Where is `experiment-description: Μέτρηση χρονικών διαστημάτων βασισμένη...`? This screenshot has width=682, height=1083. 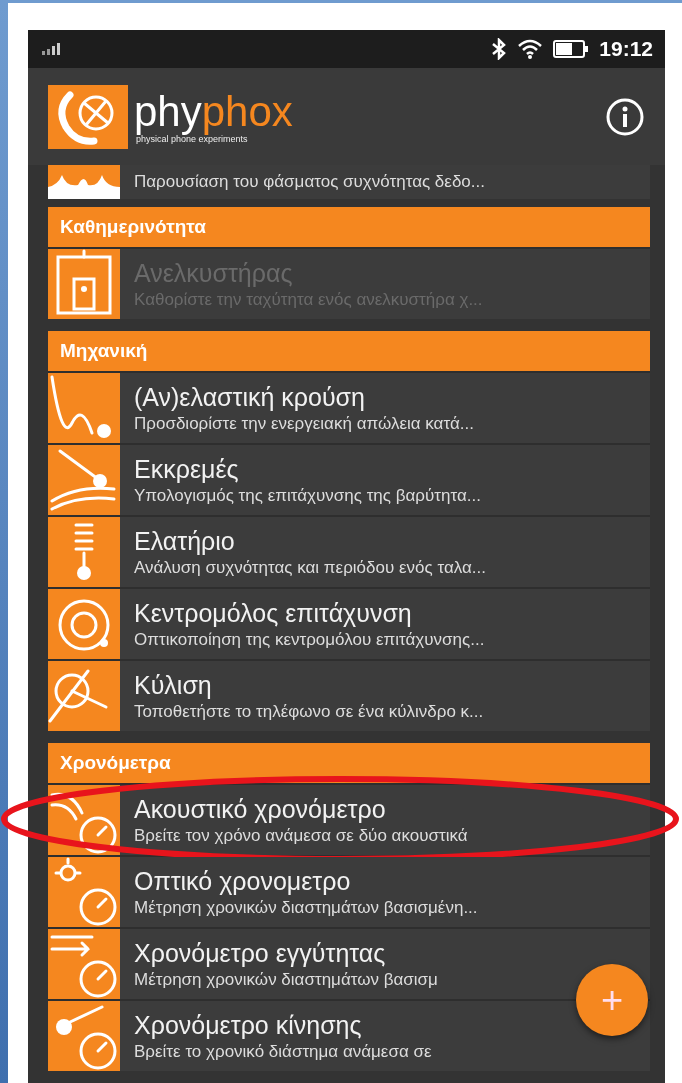 experiment-description: Μέτρηση χρονικών διαστημάτων βασισμένη... is located at coordinates (306, 907).